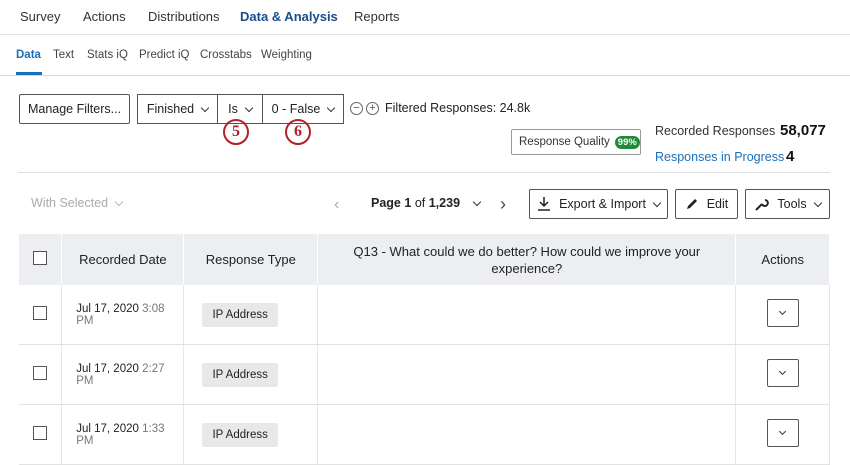 This screenshot has width=850, height=465. I want to click on step-marker-5: 5, so click(236, 132).